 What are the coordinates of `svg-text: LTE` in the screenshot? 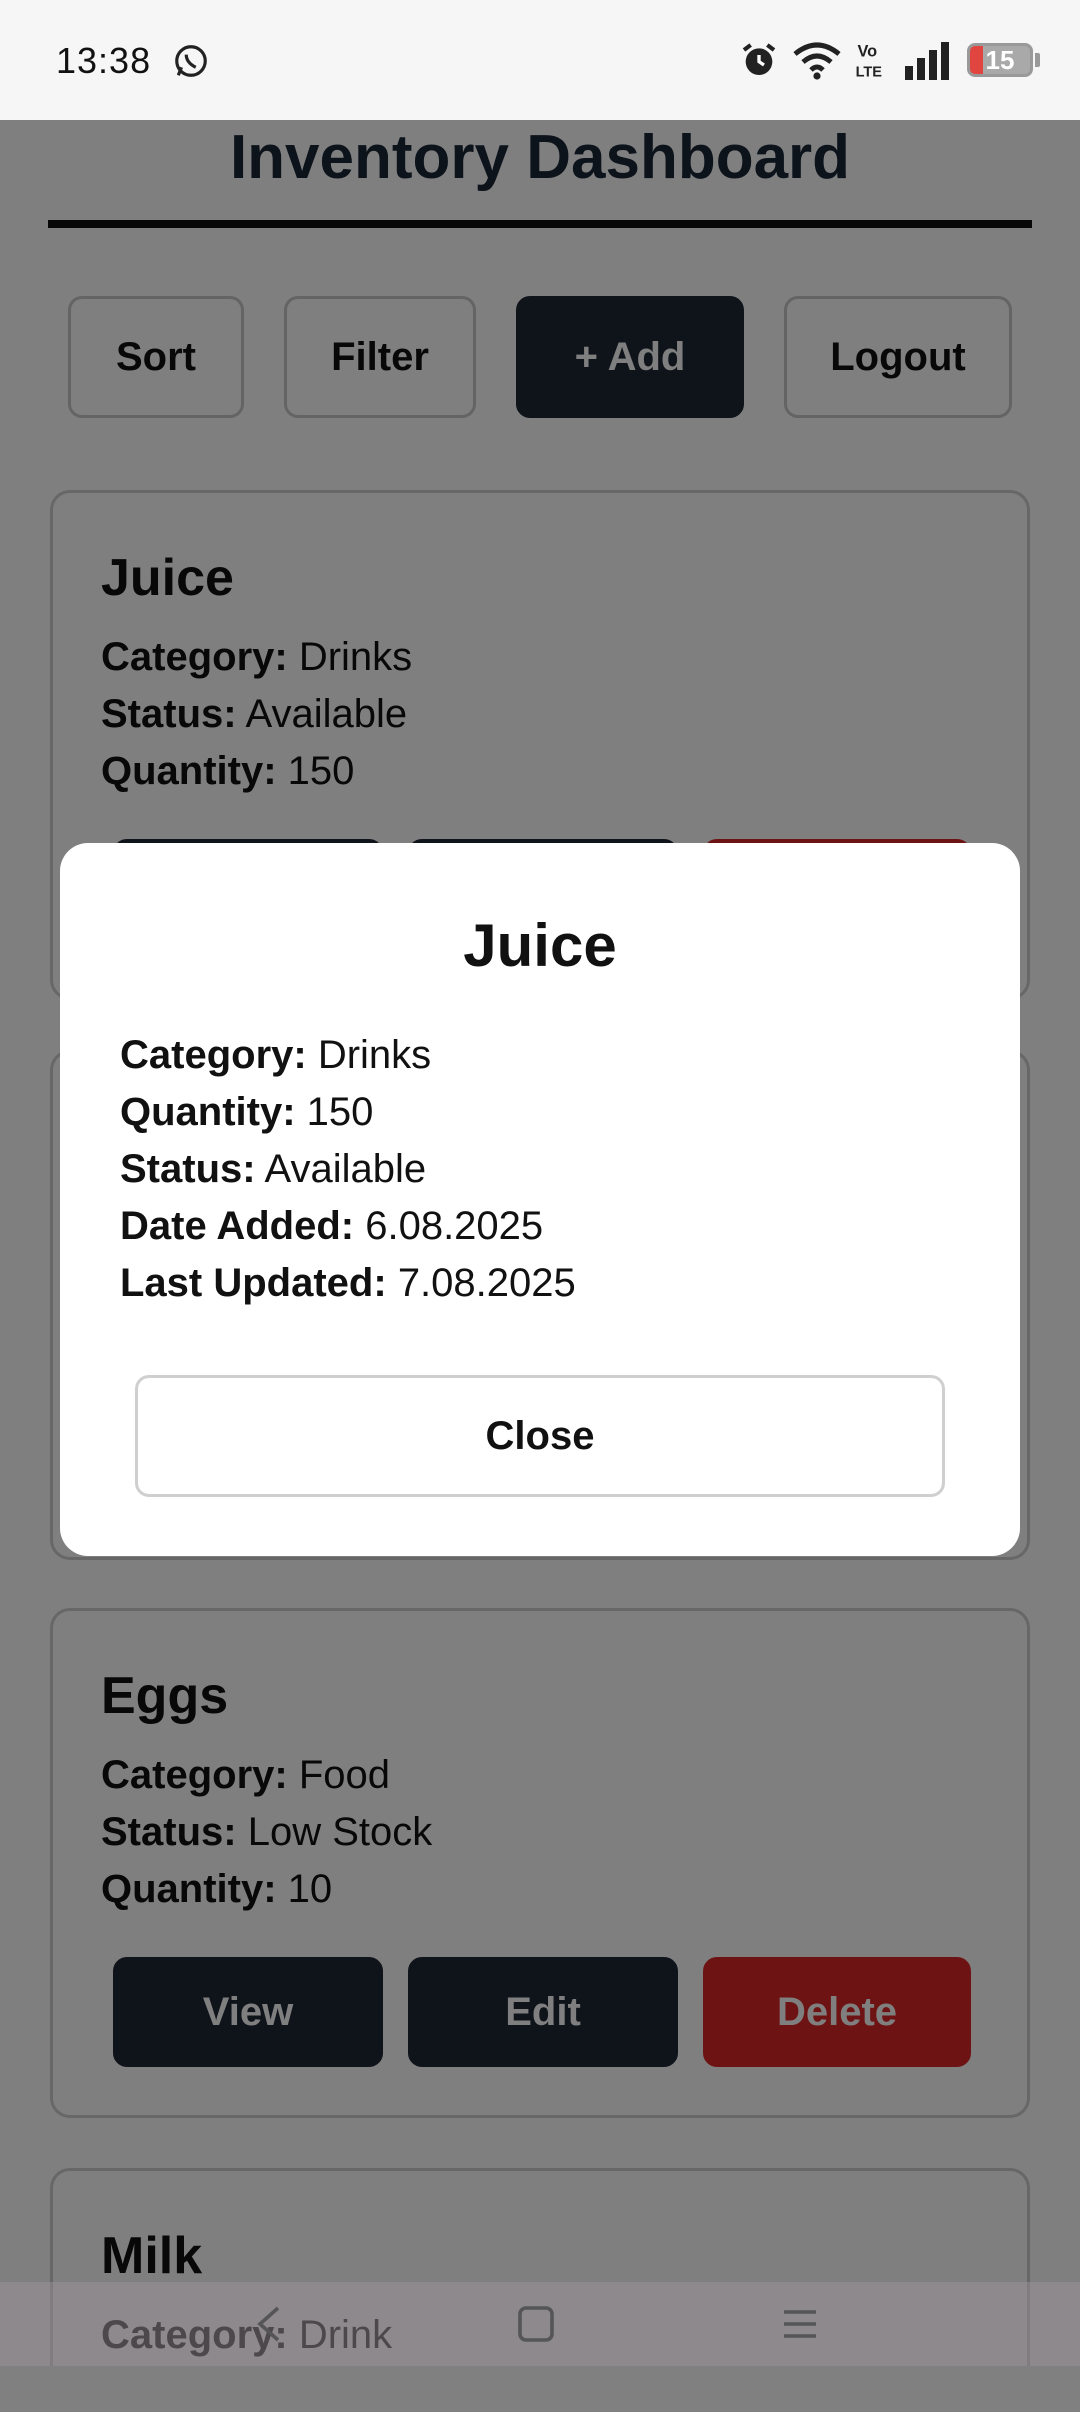 It's located at (869, 72).